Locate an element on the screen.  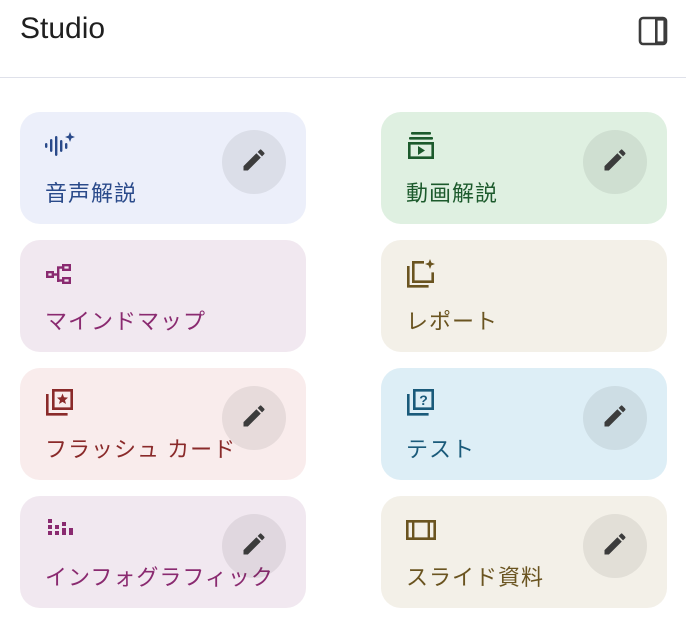
card-label: スライド資料 is located at coordinates (475, 577).